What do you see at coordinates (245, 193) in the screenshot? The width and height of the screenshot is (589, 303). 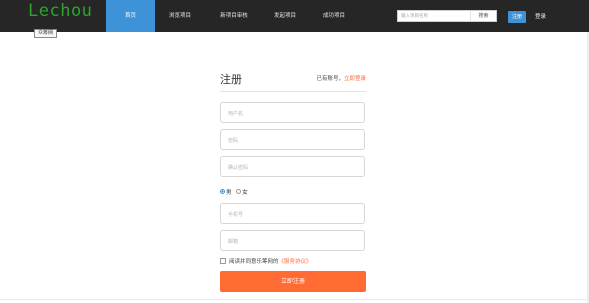 I see `gender-female-label: 女` at bounding box center [245, 193].